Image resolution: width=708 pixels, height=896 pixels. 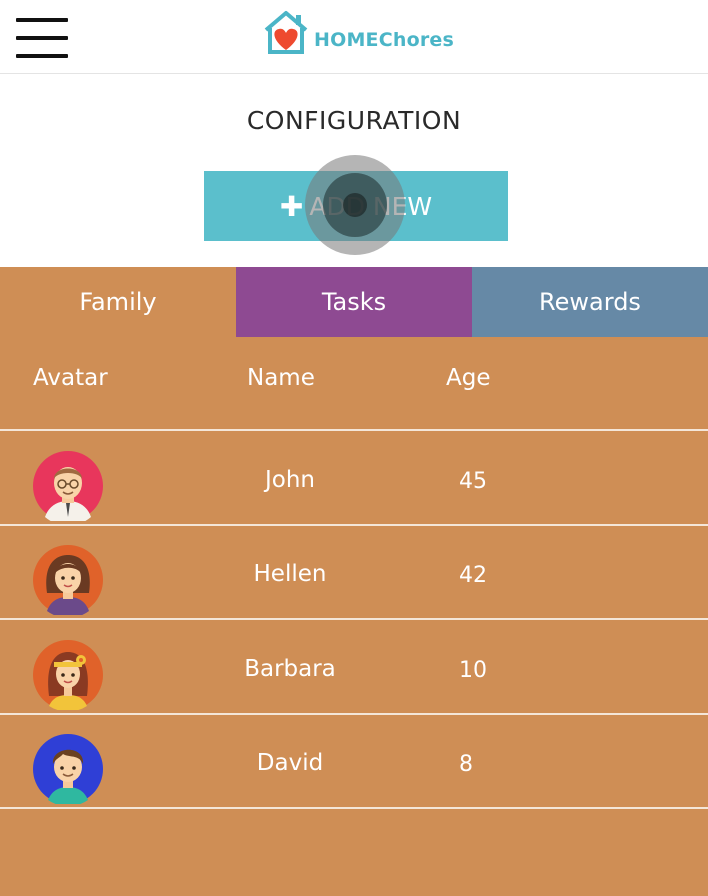 What do you see at coordinates (290, 574) in the screenshot?
I see `row-name: Hellen` at bounding box center [290, 574].